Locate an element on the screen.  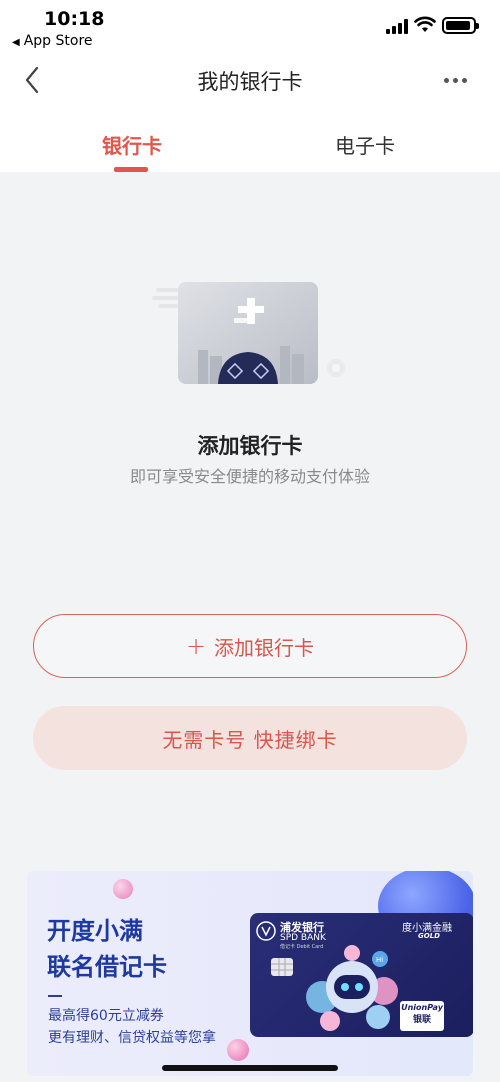
battery-icon is located at coordinates (460, 25).